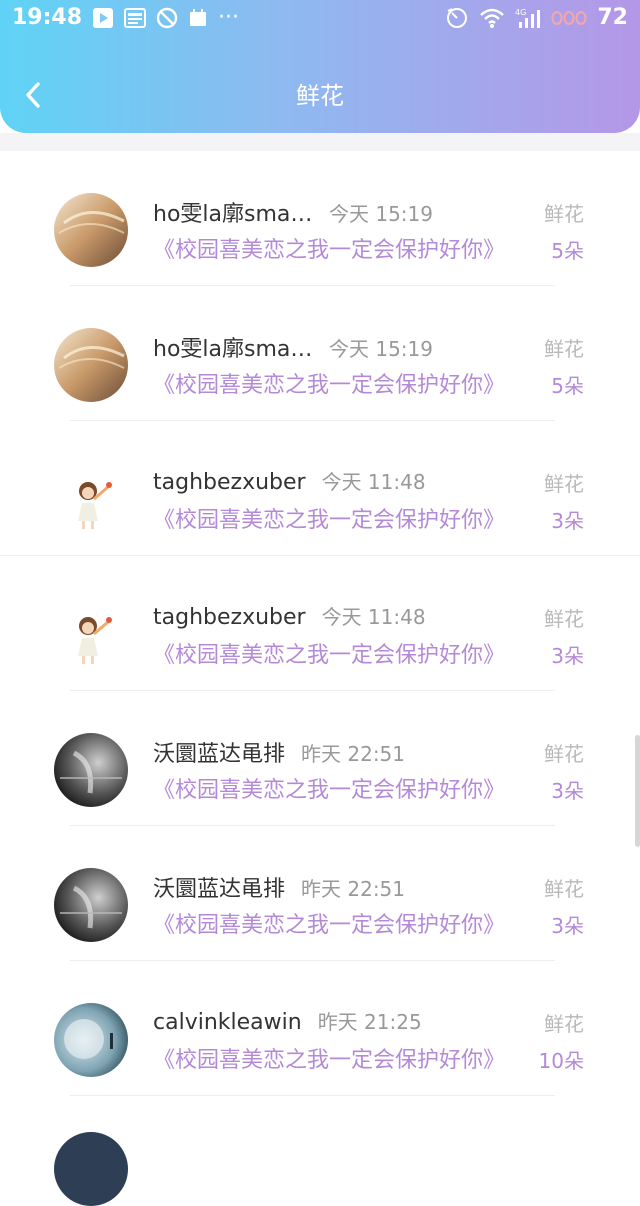 Image resolution: width=640 pixels, height=1206 pixels. I want to click on svg-text: 4G, so click(520, 12).